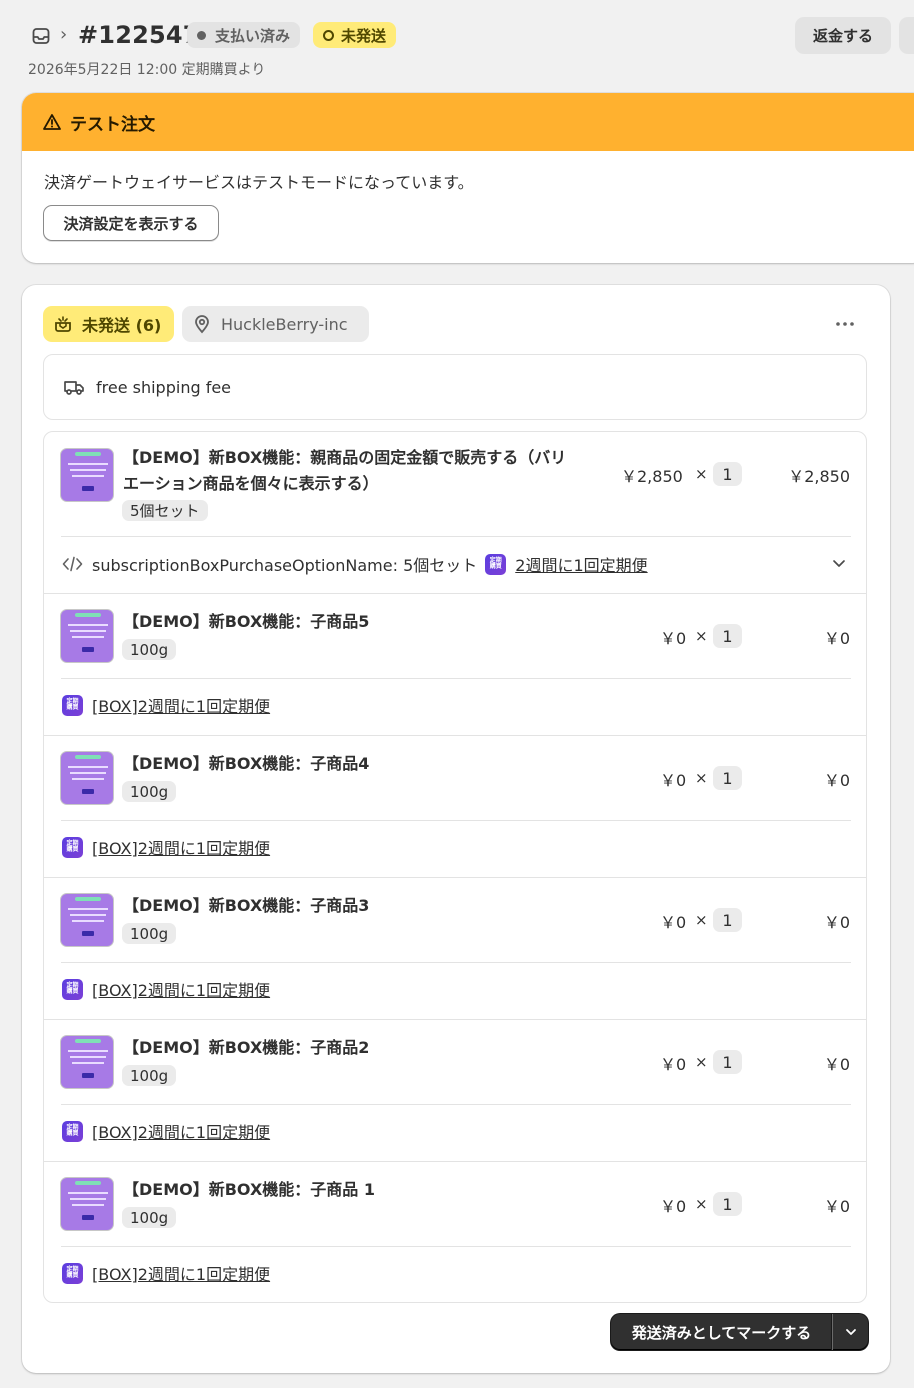  What do you see at coordinates (201, 35) in the screenshot?
I see `status-dot-icon` at bounding box center [201, 35].